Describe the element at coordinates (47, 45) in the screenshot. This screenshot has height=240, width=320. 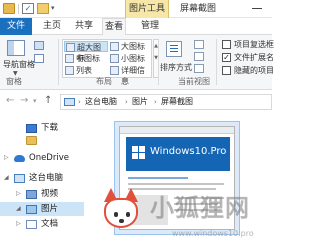
I see `preview-pane-button` at that location.